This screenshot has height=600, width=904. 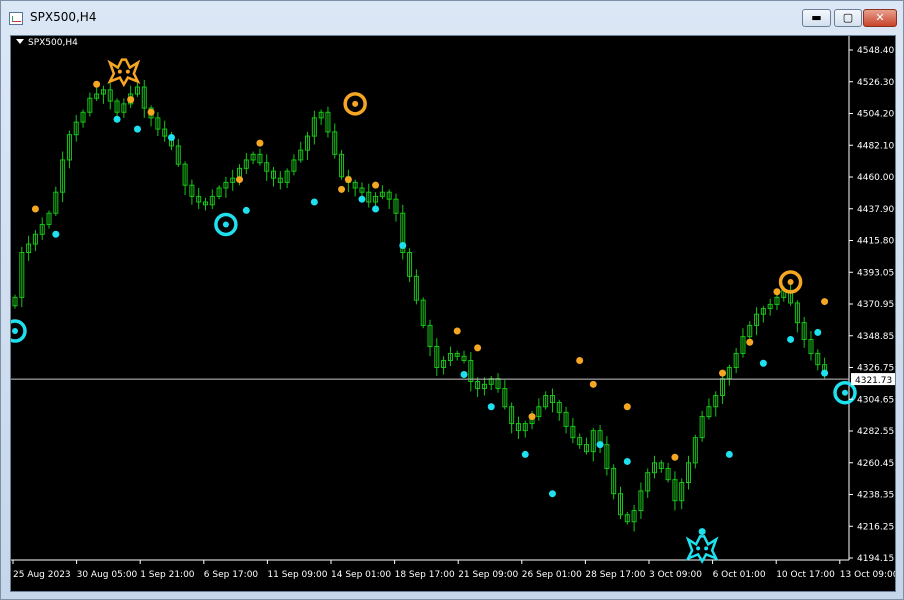 I want to click on y-tick-label: 4216.25, so click(x=875, y=527).